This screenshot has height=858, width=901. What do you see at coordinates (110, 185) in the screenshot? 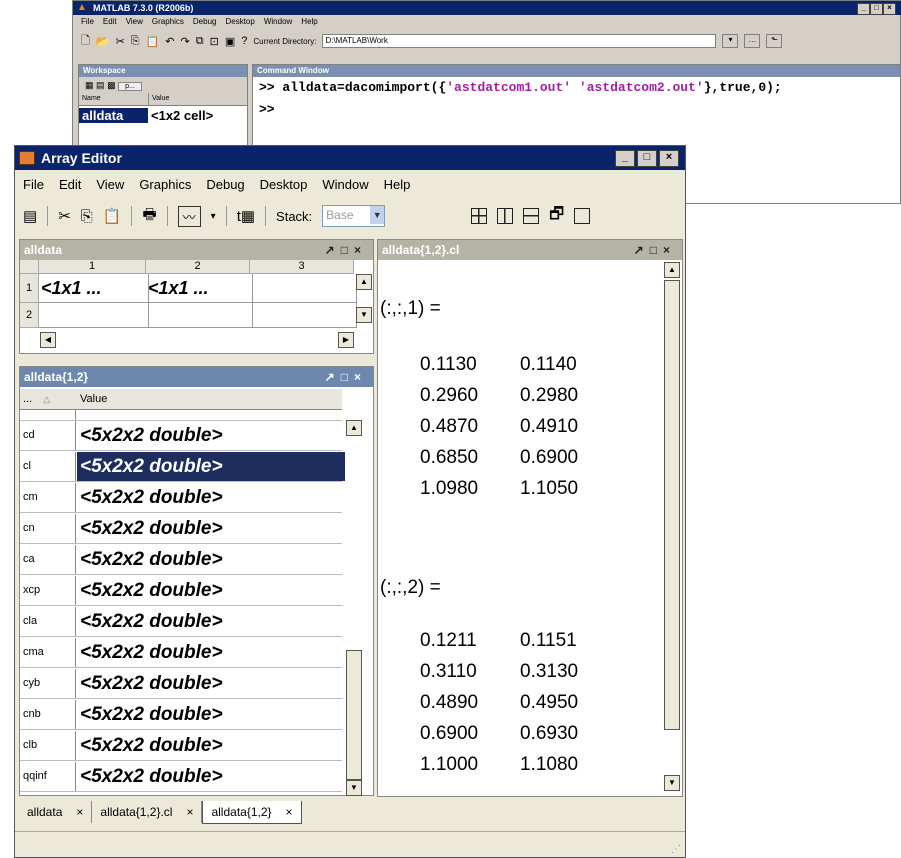
I see `menu-view: View` at bounding box center [110, 185].